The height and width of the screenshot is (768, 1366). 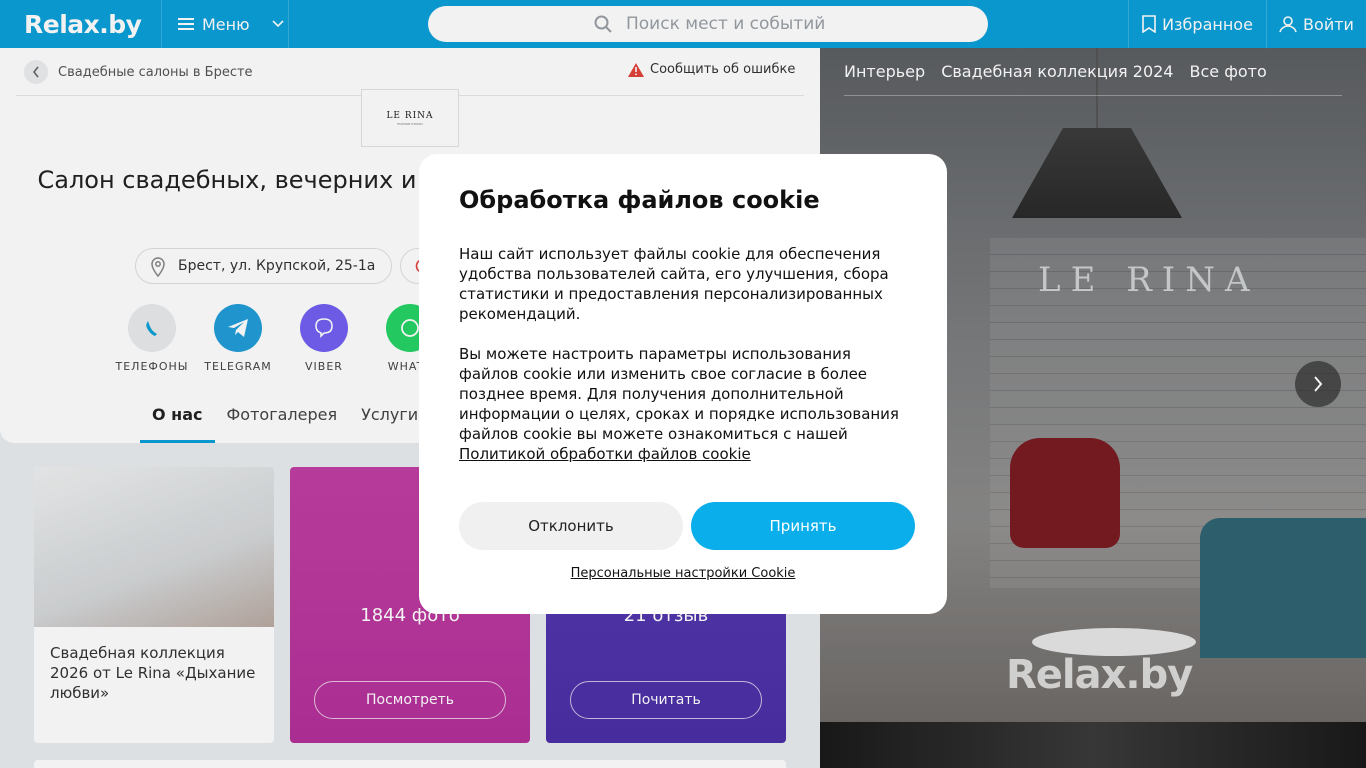 I want to click on cookie-policy-link: Политикой обработки файлов cookie, so click(x=605, y=454).